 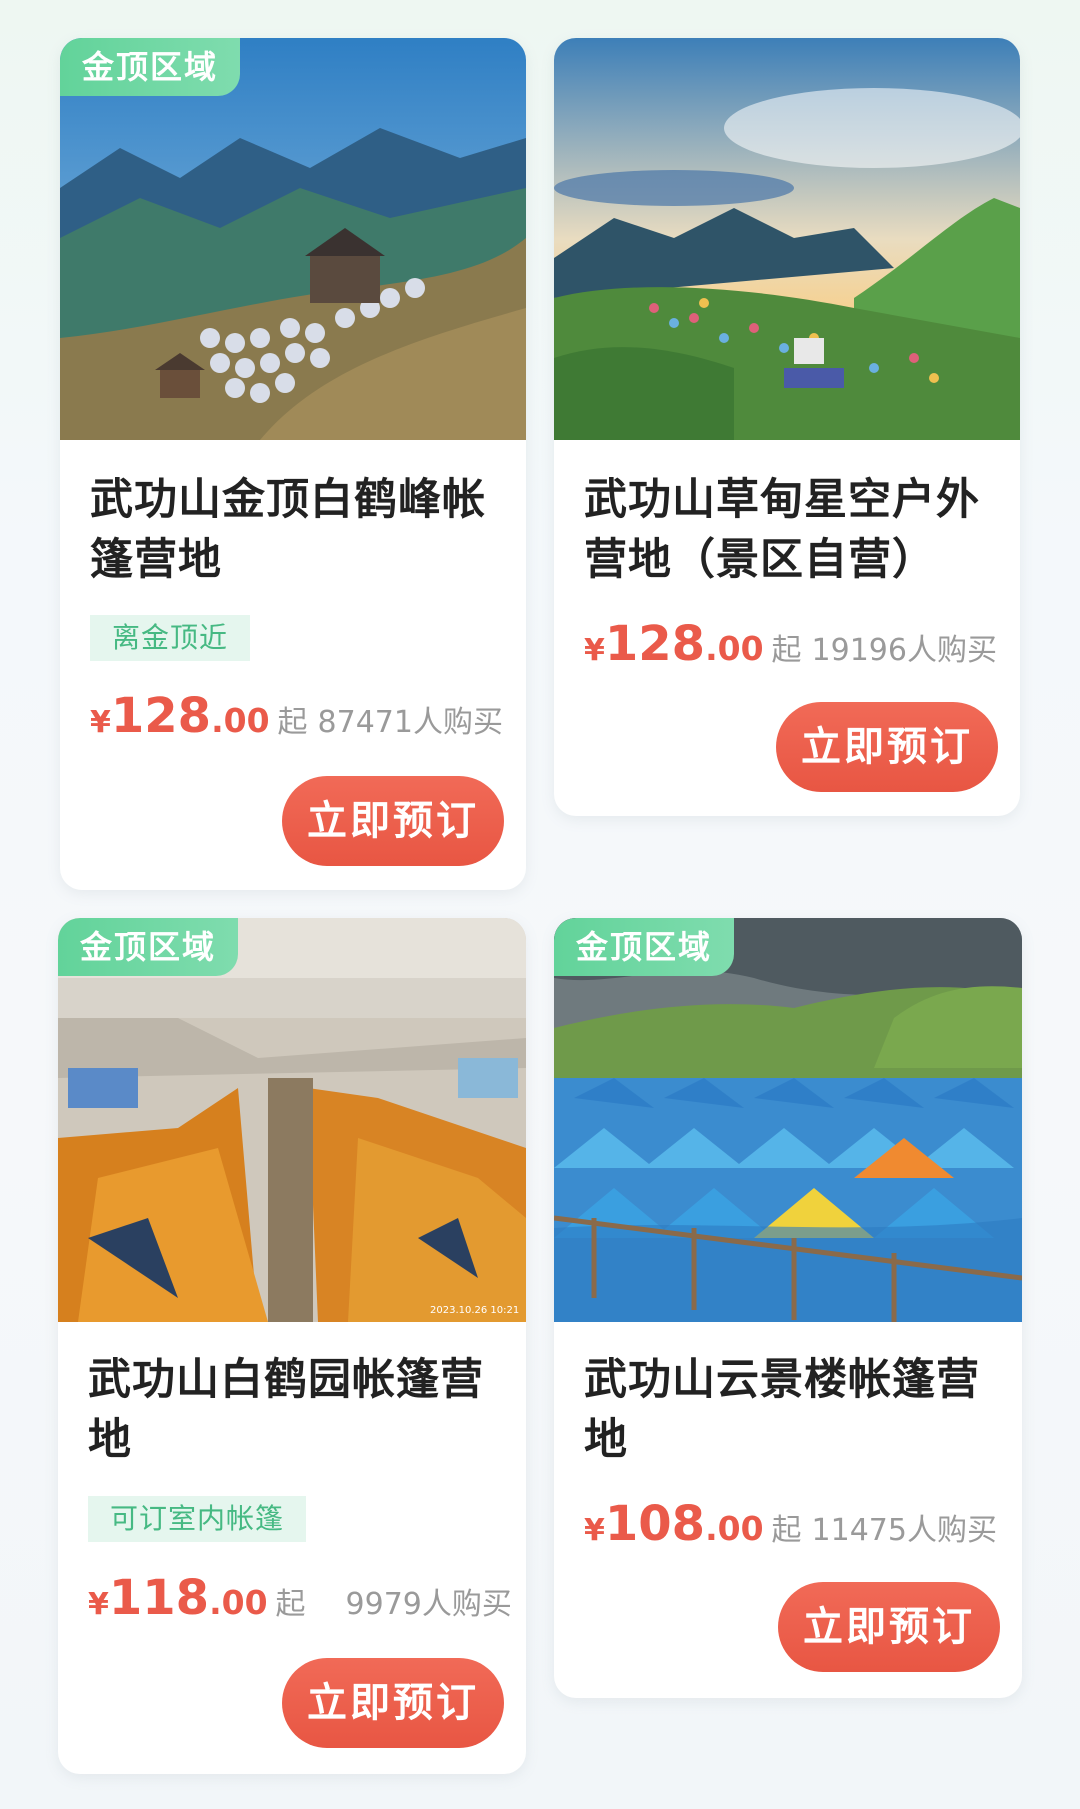 What do you see at coordinates (904, 650) in the screenshot?
I see `sold-count: 19196人购买` at bounding box center [904, 650].